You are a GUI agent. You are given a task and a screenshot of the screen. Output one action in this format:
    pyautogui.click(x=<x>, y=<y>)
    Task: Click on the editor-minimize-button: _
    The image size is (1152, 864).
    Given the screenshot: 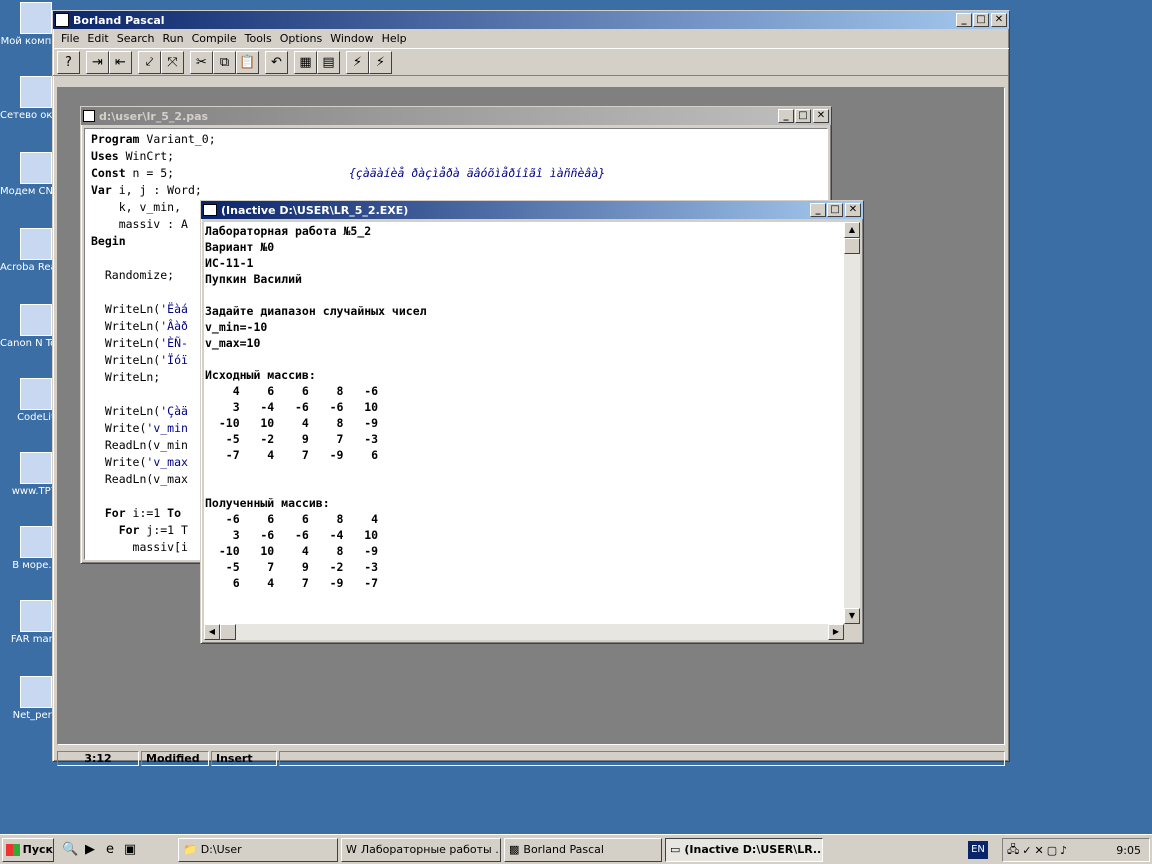 What is the action you would take?
    pyautogui.click(x=786, y=116)
    